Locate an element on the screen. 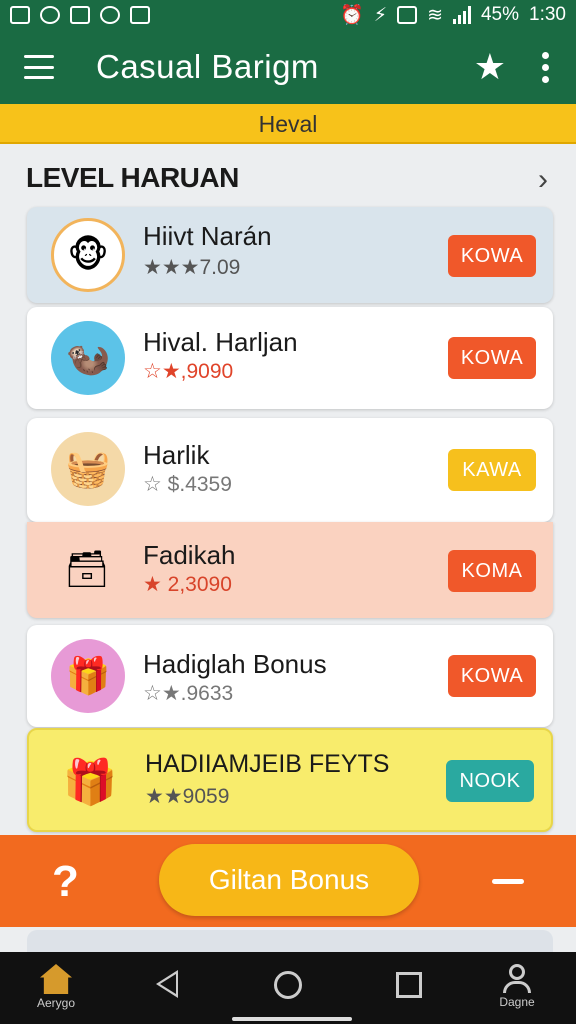 The image size is (576, 1024). list-item: 🎁 Hadiglah Bonus ☆★.9633 KOWA is located at coordinates (290, 676).